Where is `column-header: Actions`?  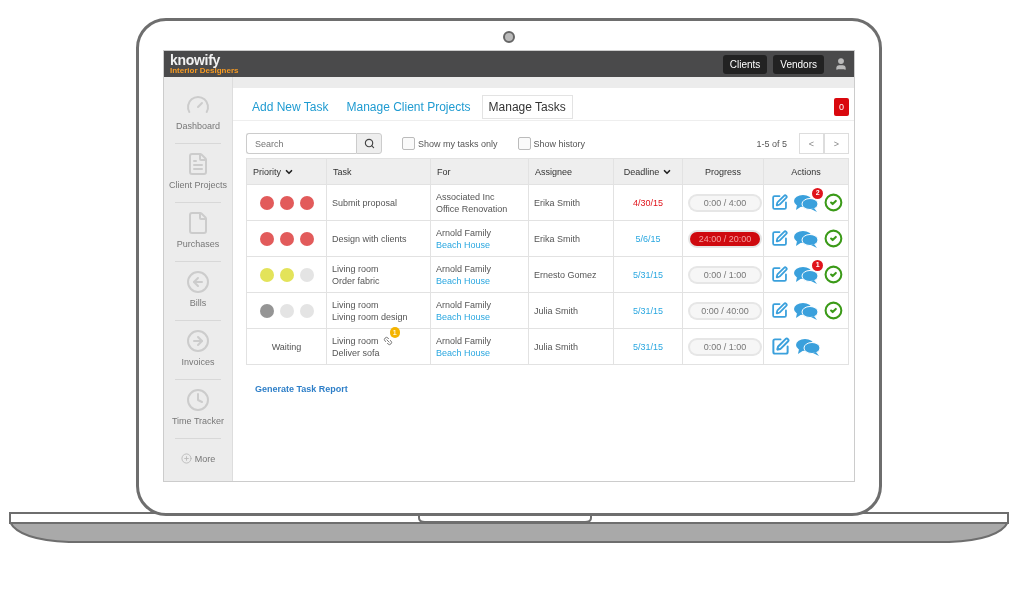 column-header: Actions is located at coordinates (806, 171).